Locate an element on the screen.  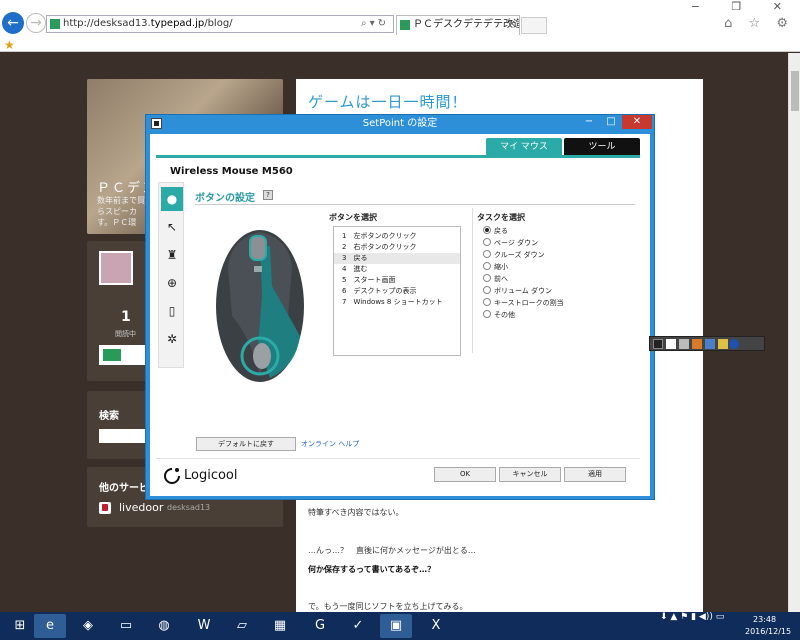
search-refresh-icons: ⌕▾↻ is located at coordinates (375, 24).